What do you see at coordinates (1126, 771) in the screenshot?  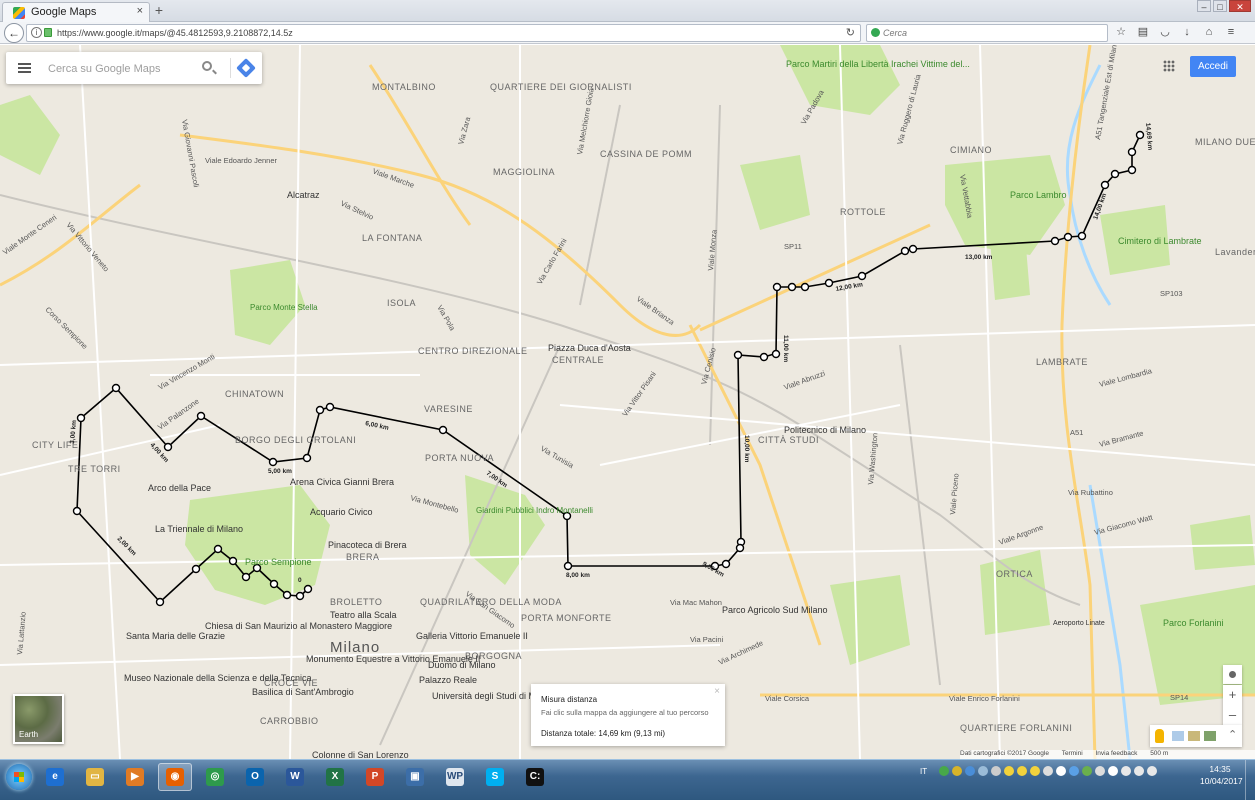 I see `network-icon` at bounding box center [1126, 771].